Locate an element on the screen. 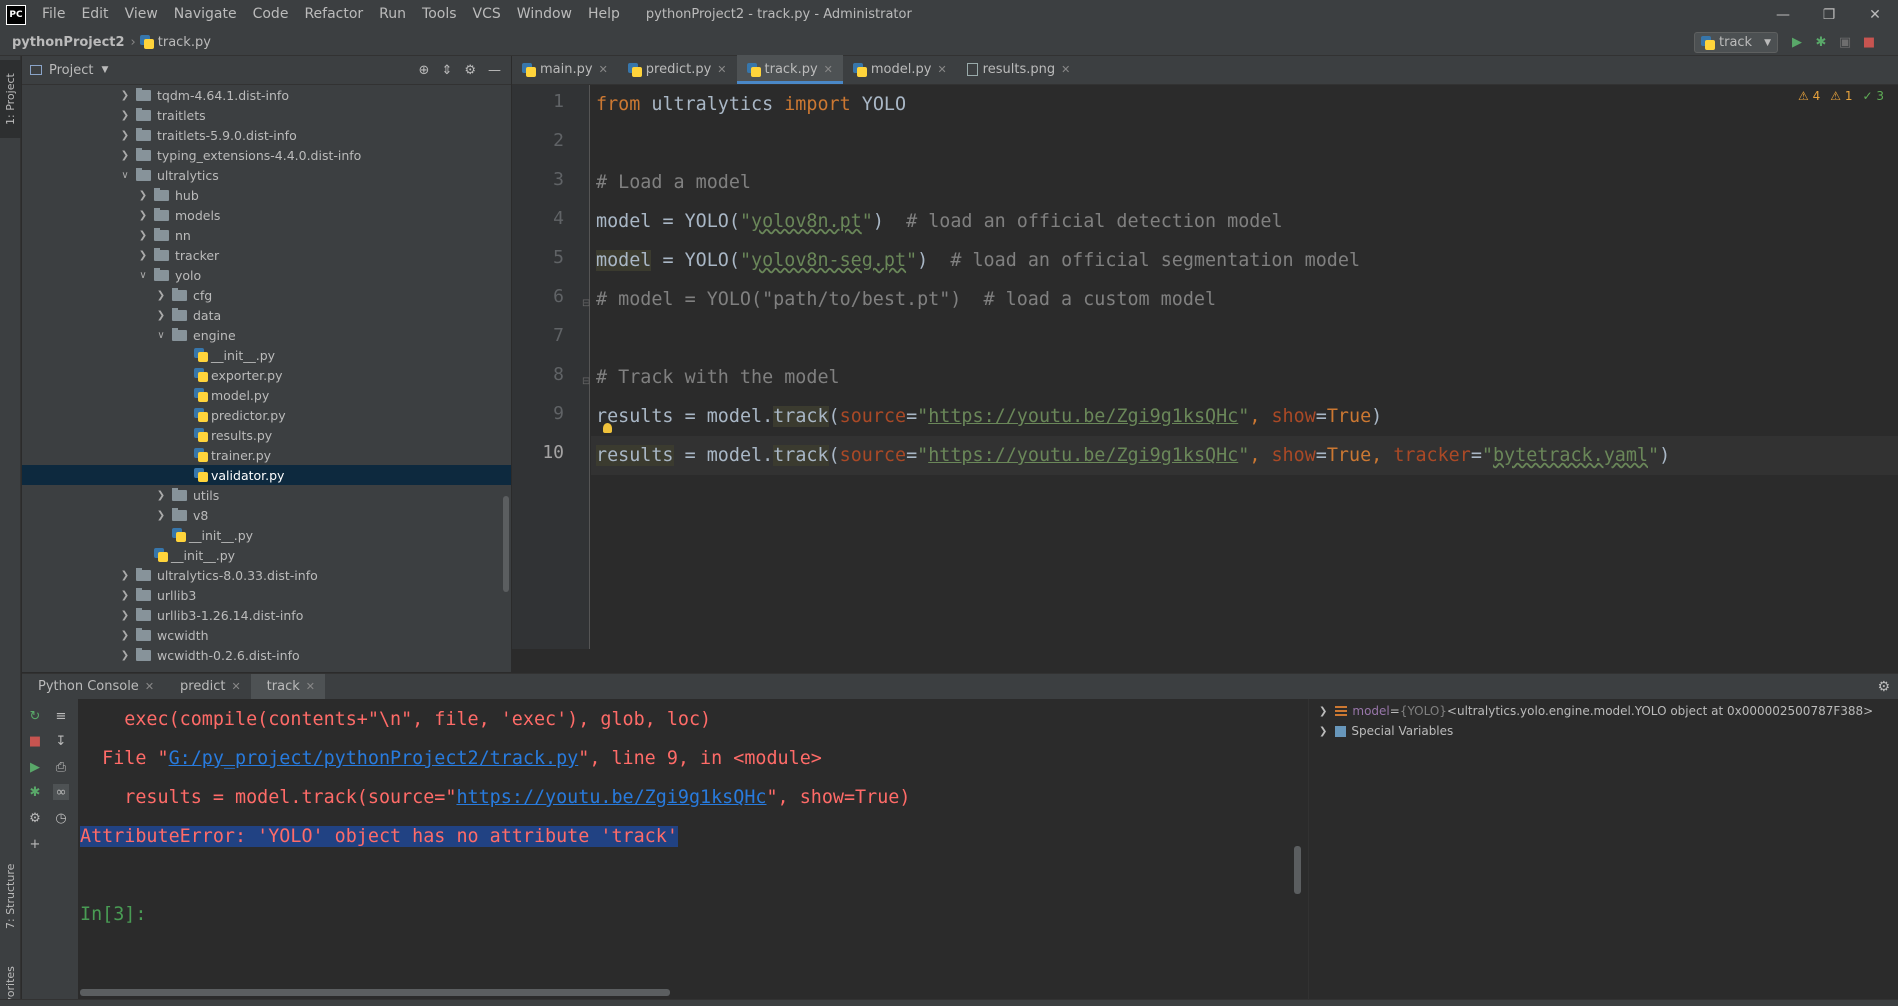 The height and width of the screenshot is (1006, 1898). collapse-all-icon: ⇕ is located at coordinates (446, 70).